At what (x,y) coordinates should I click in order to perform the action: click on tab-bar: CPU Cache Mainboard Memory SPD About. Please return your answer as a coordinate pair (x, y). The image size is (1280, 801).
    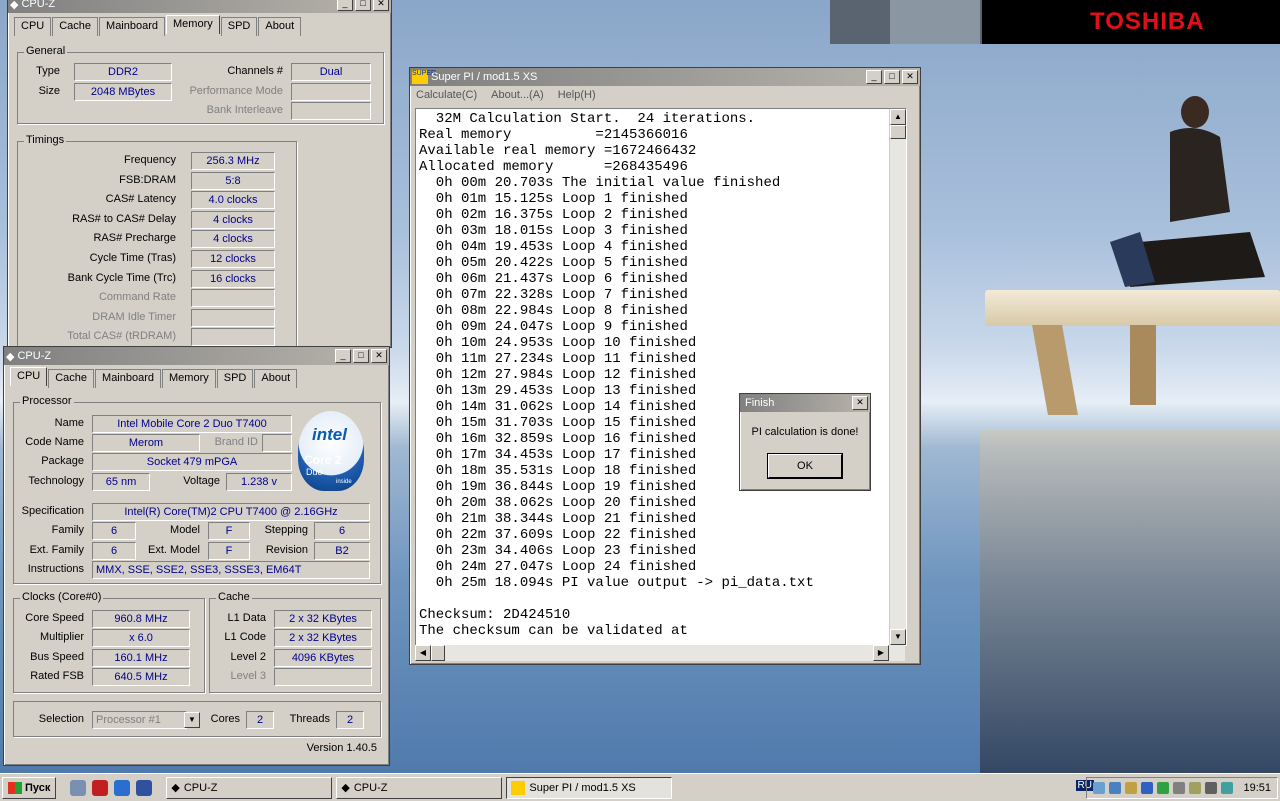
    Looking at the image, I should click on (196, 376).